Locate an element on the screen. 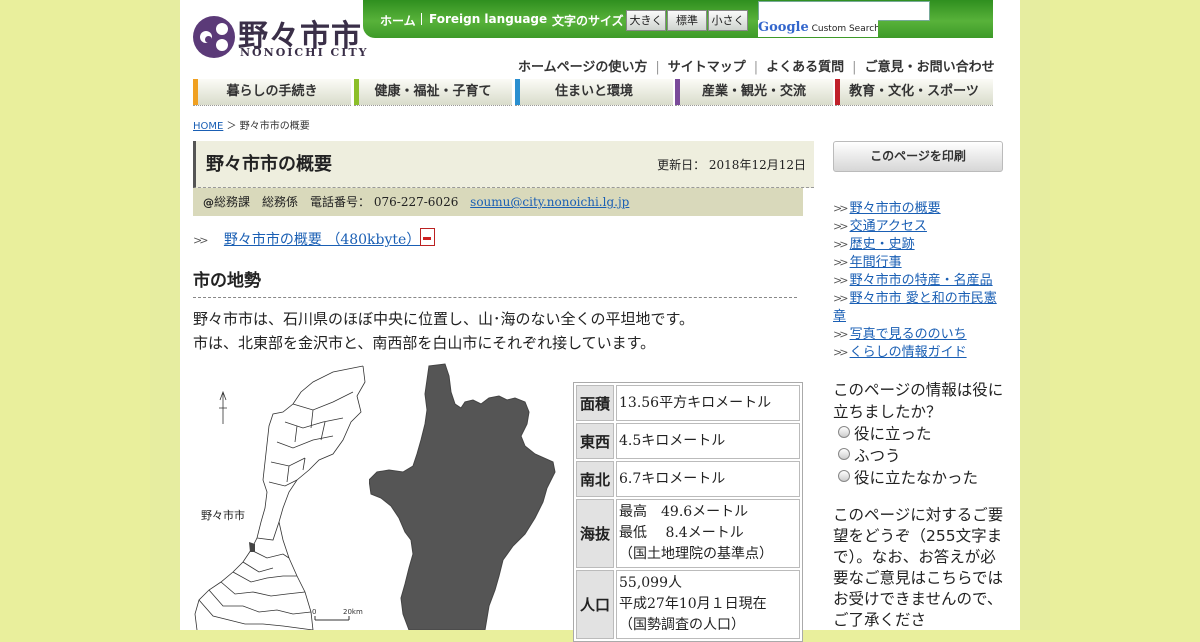 This screenshot has height=642, width=1200. fact-line: （国勢調査の人口） is located at coordinates (682, 625).